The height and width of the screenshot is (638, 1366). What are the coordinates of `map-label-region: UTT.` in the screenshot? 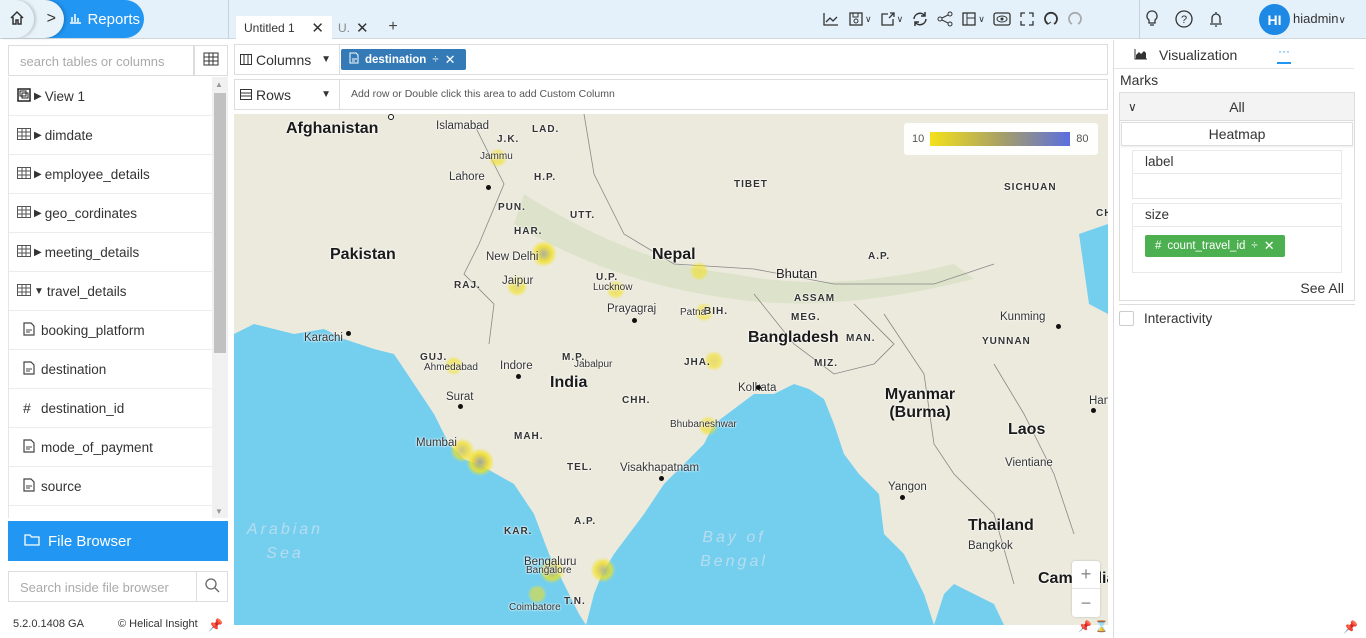 It's located at (583, 215).